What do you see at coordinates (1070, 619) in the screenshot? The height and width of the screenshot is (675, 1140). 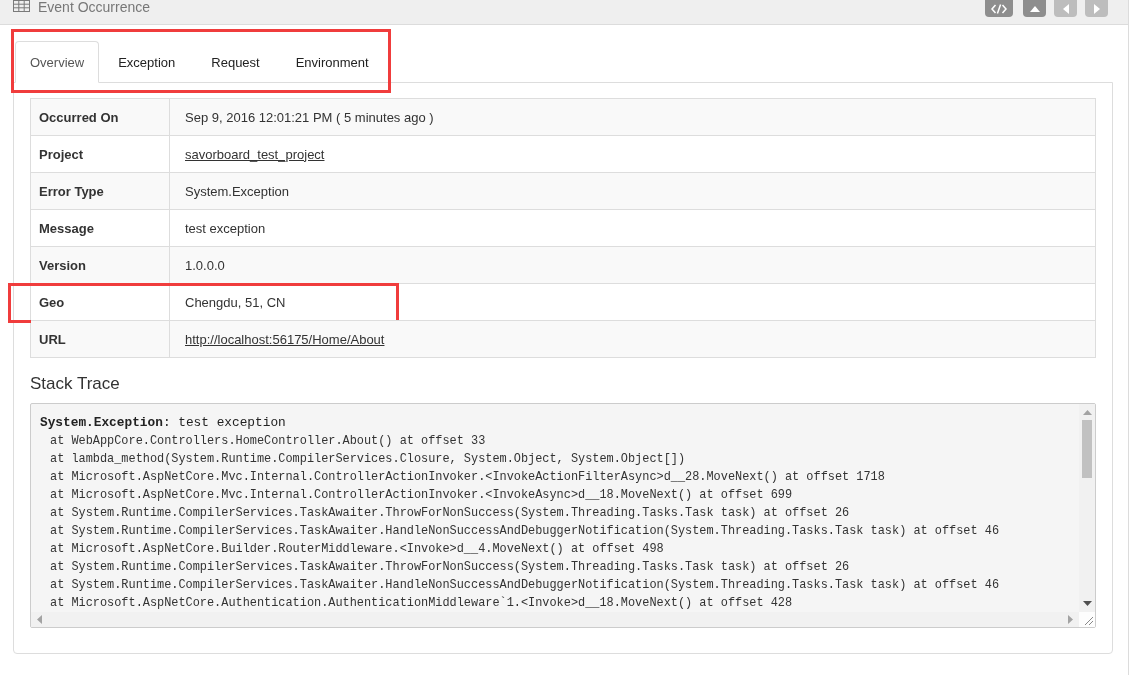 I see `scroll-right-icon` at bounding box center [1070, 619].